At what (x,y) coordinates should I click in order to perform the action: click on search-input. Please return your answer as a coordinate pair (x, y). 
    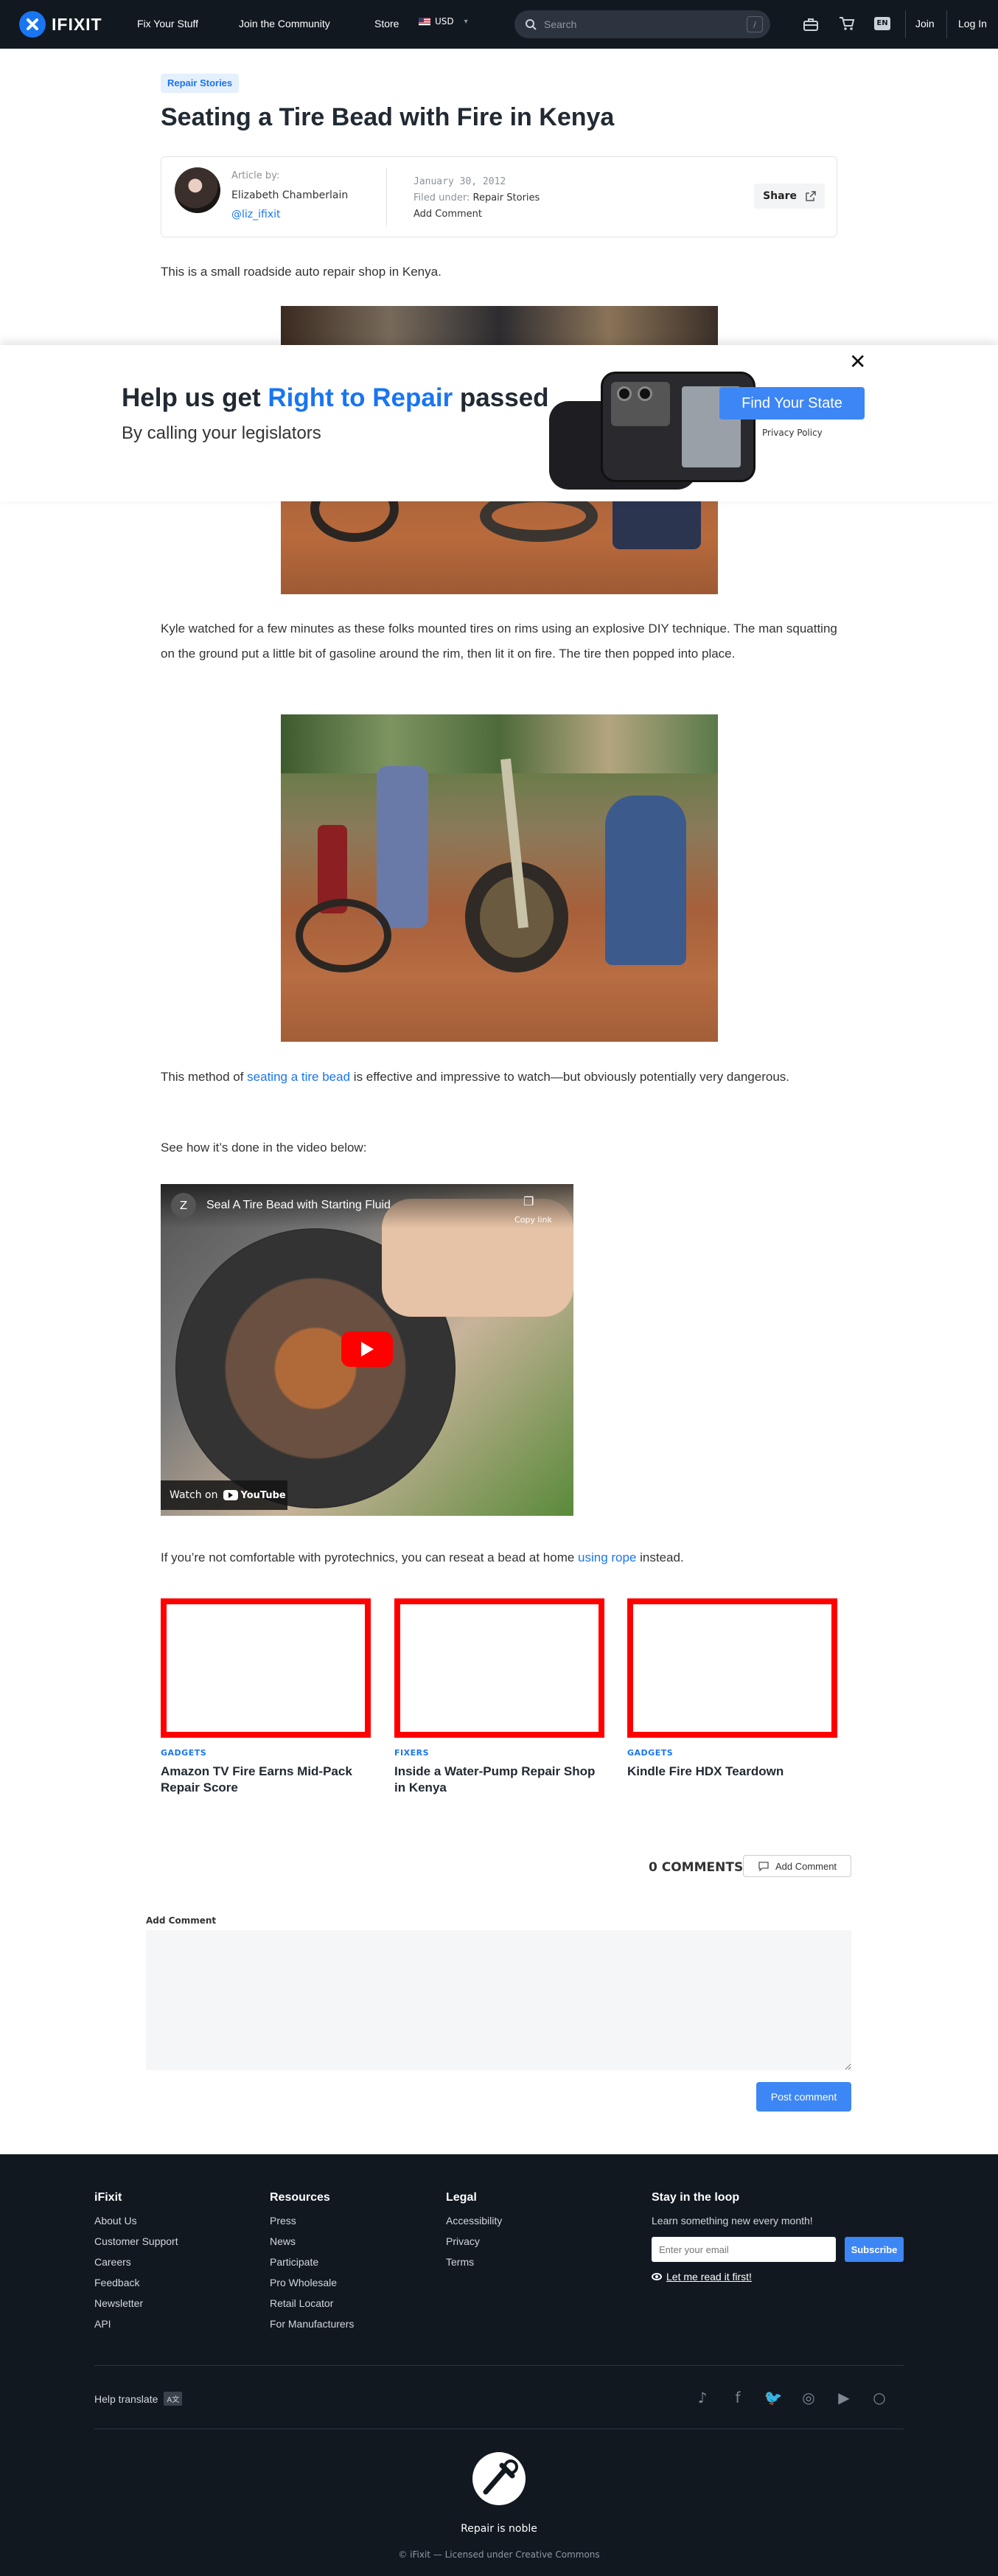
    Looking at the image, I should click on (641, 24).